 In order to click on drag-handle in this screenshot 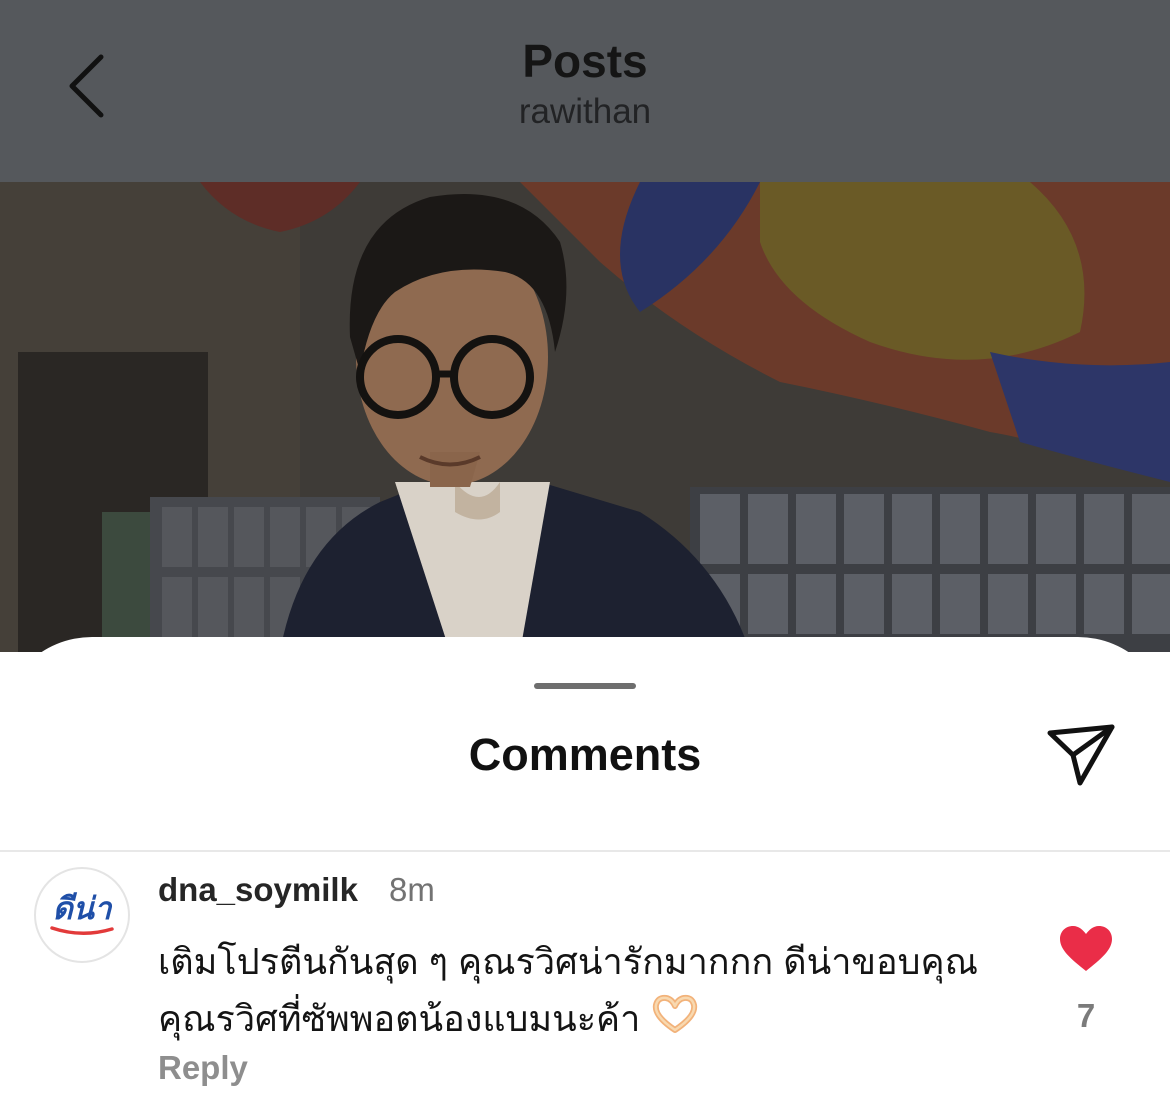, I will do `click(585, 686)`.